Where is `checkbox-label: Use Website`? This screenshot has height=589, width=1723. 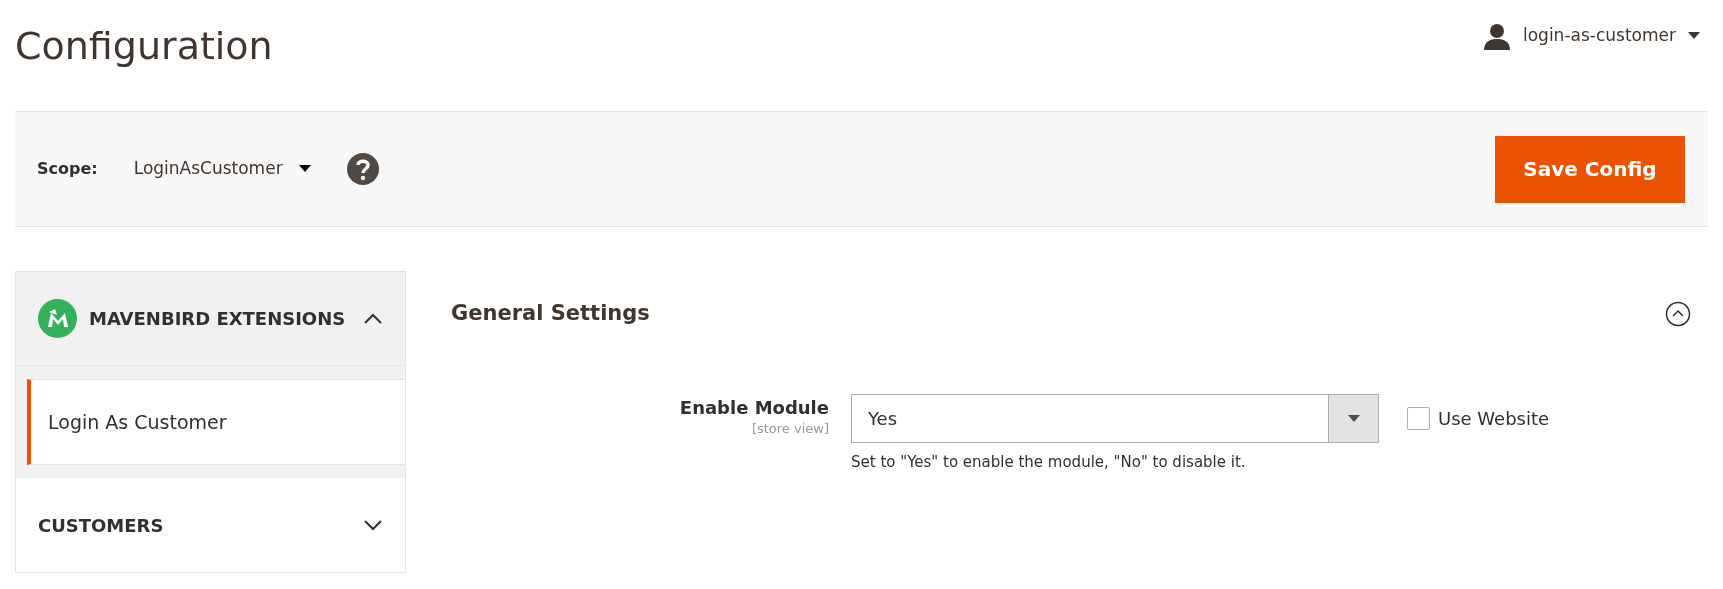
checkbox-label: Use Website is located at coordinates (1494, 419).